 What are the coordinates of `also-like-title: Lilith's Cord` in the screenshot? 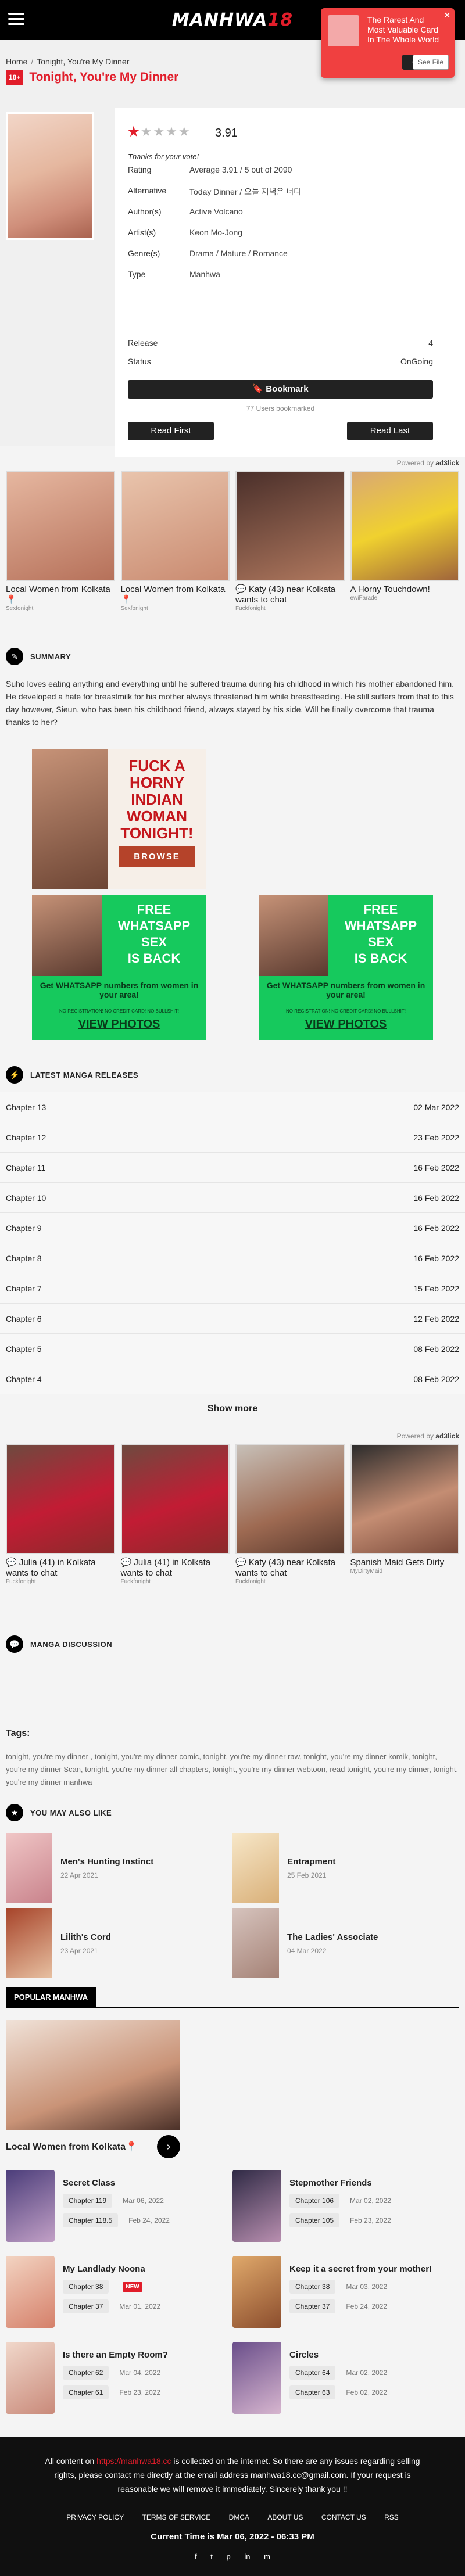 It's located at (85, 1937).